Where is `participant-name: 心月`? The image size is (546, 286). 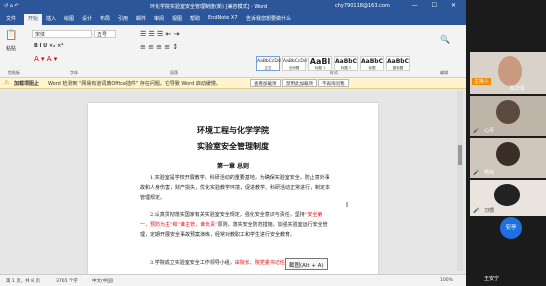 participant-name: 心月 is located at coordinates (489, 131).